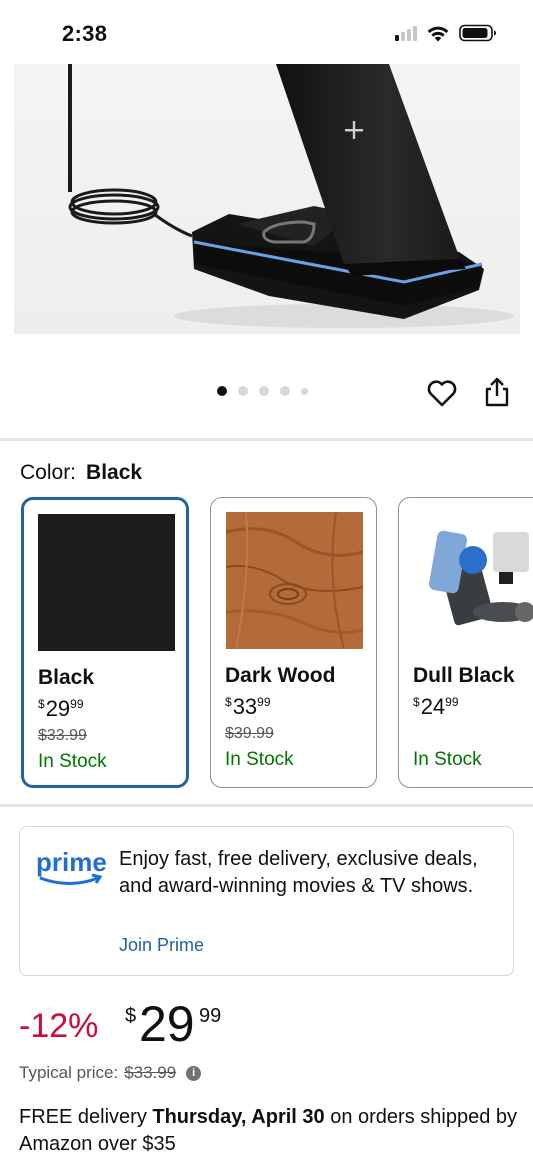 Image resolution: width=533 pixels, height=1153 pixels. Describe the element at coordinates (464, 675) in the screenshot. I see `option-name: Dull Black` at that location.